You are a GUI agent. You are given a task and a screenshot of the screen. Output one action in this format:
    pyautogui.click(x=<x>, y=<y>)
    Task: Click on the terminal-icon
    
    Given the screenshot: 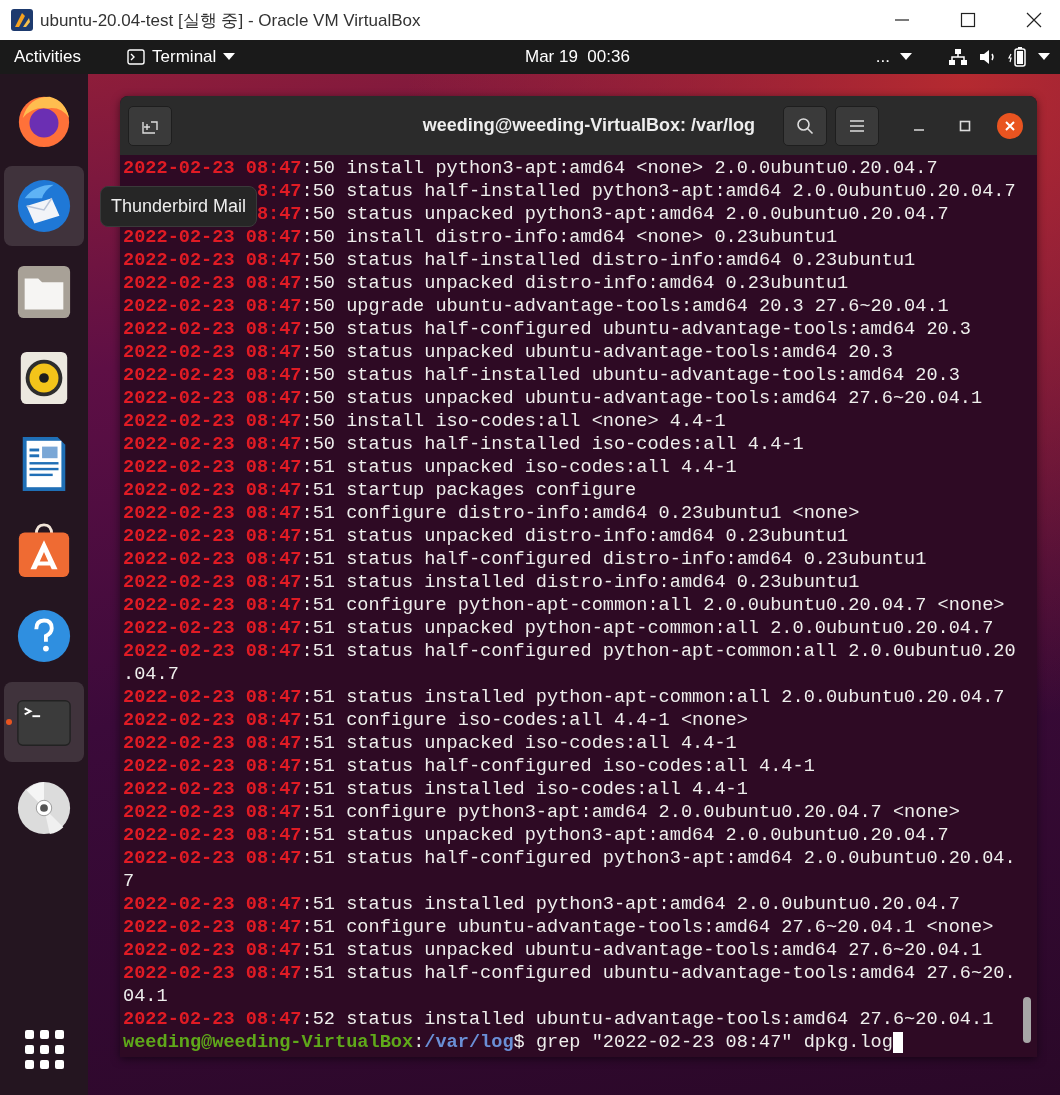 What is the action you would take?
    pyautogui.click(x=136, y=57)
    